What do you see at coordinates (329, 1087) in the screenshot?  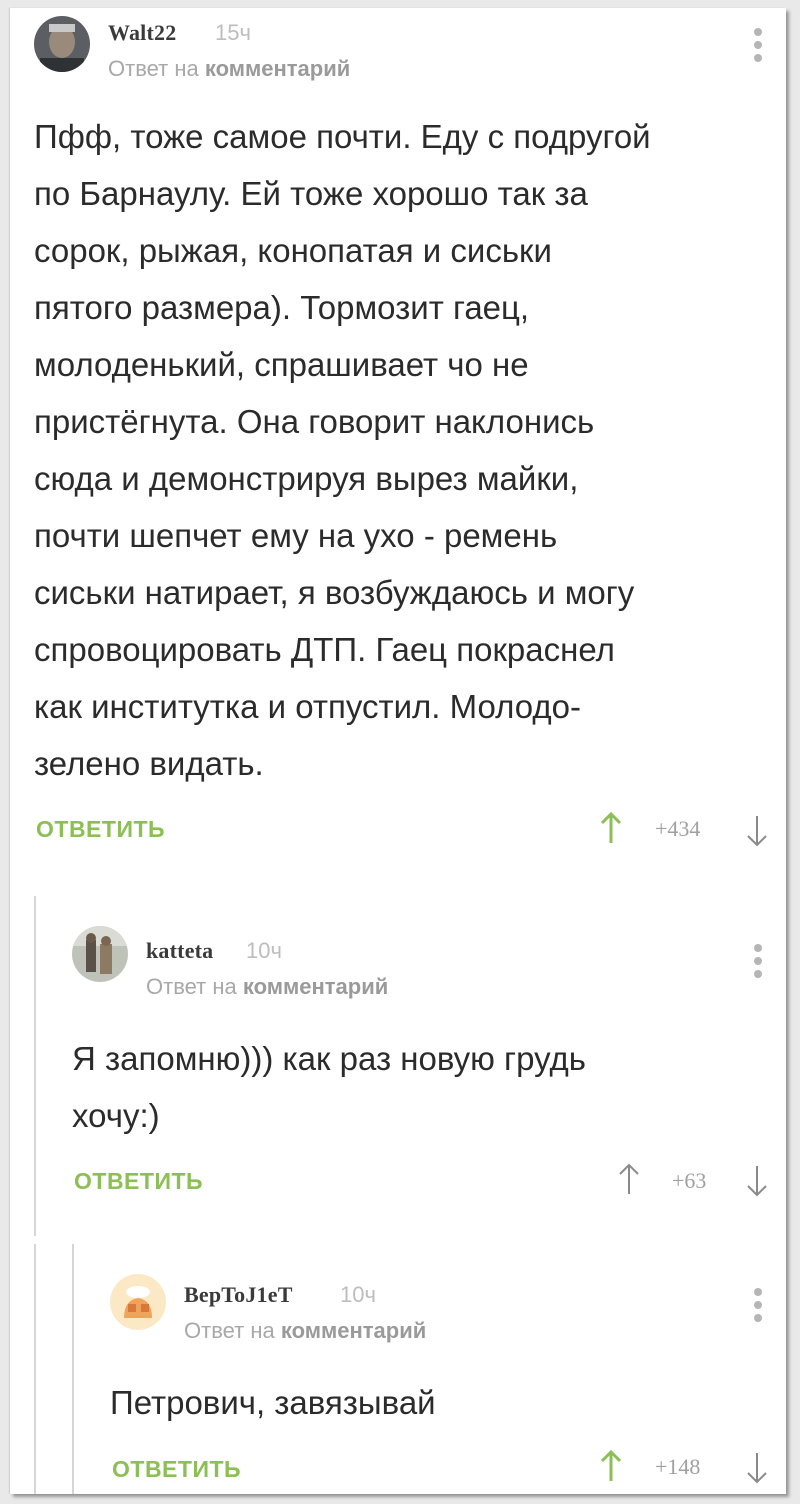 I see `comment-text: Я запомню))) как раз новую грудь хочу:)` at bounding box center [329, 1087].